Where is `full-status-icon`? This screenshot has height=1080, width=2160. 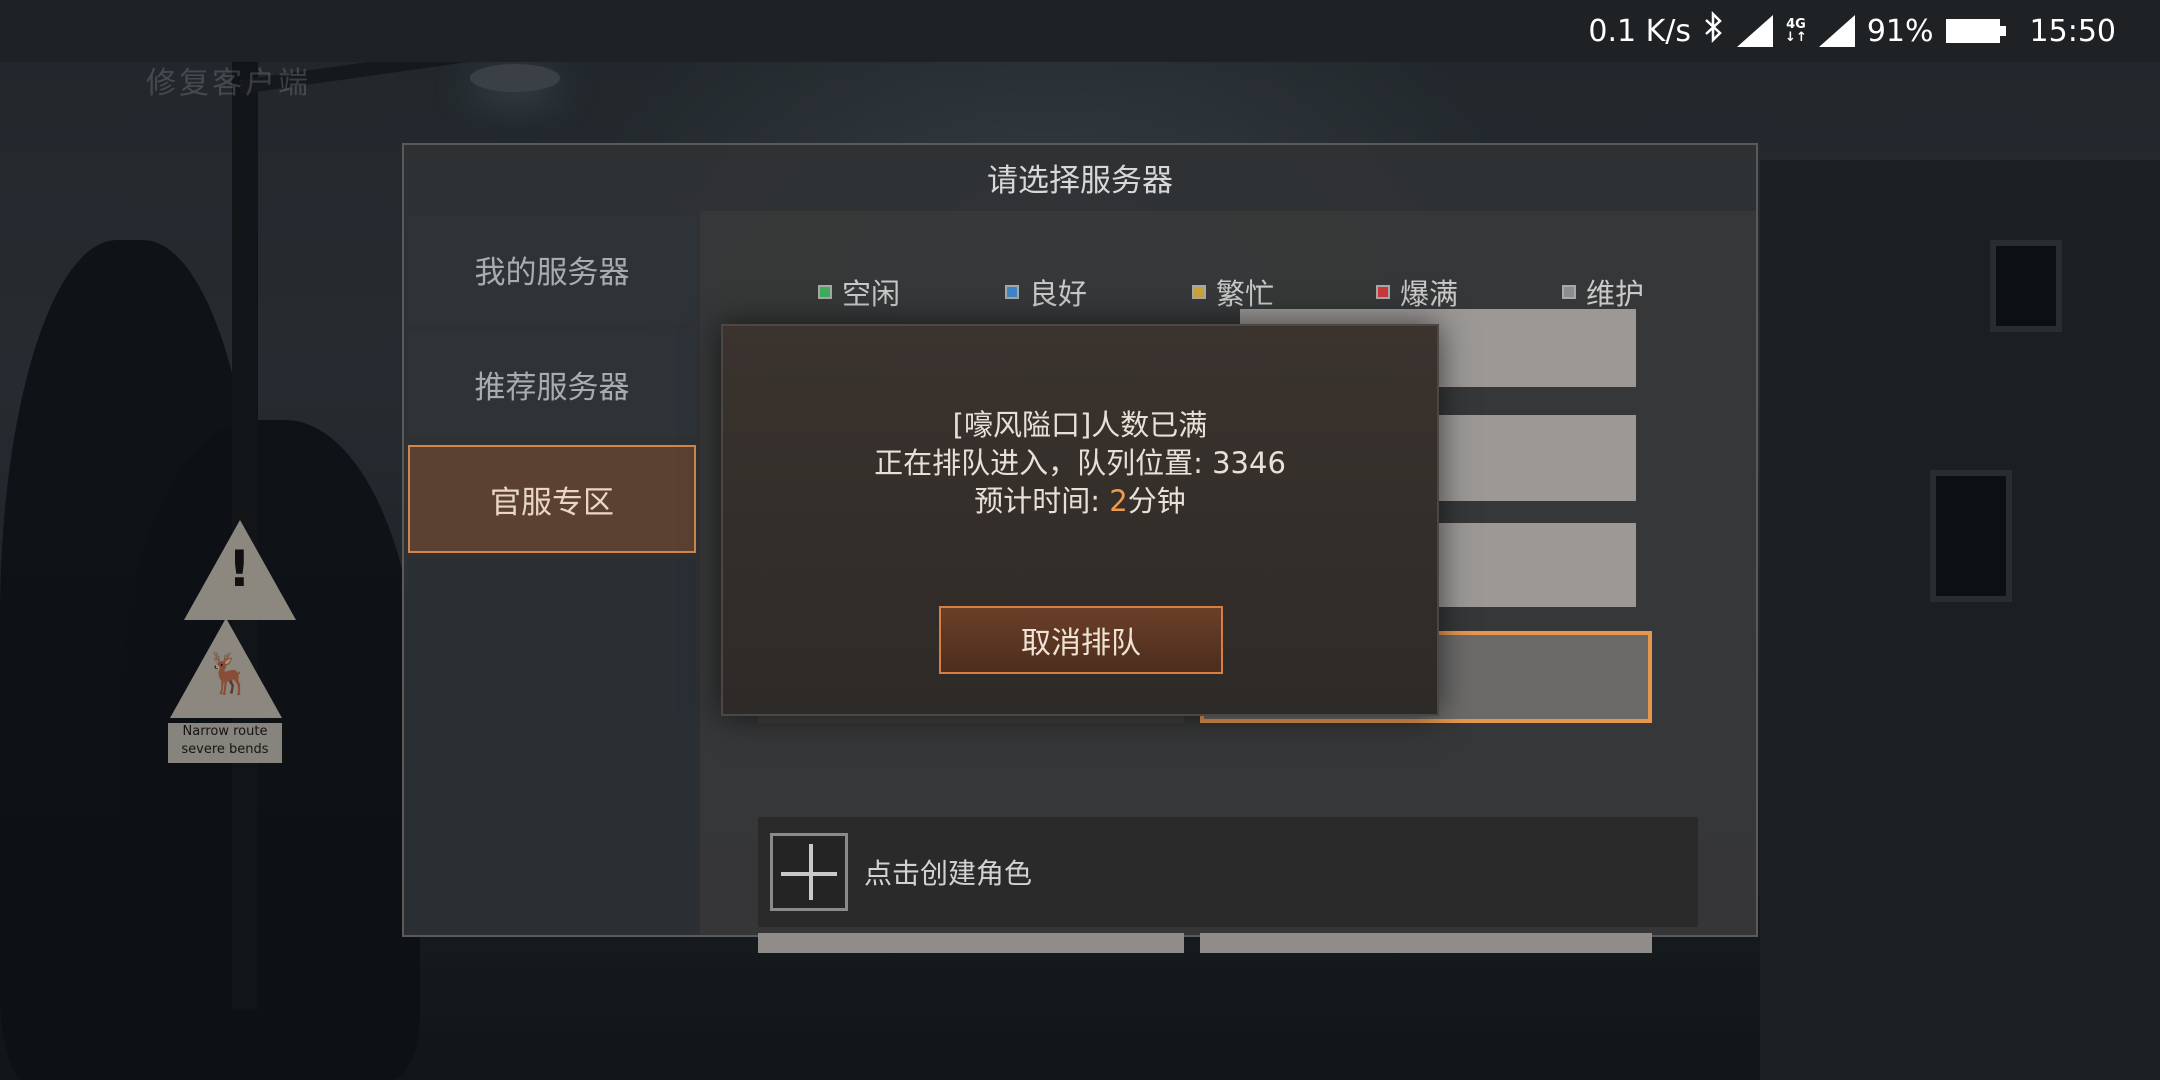 full-status-icon is located at coordinates (1383, 292).